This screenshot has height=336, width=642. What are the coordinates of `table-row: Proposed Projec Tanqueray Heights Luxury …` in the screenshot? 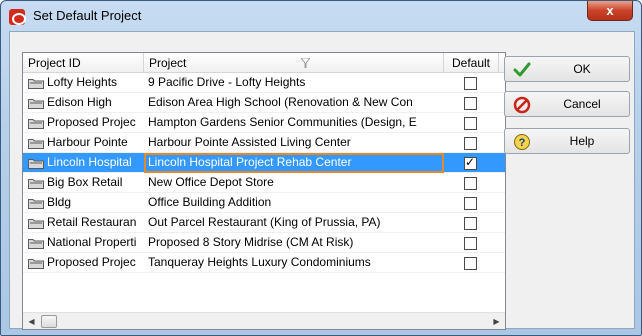 It's located at (264, 263).